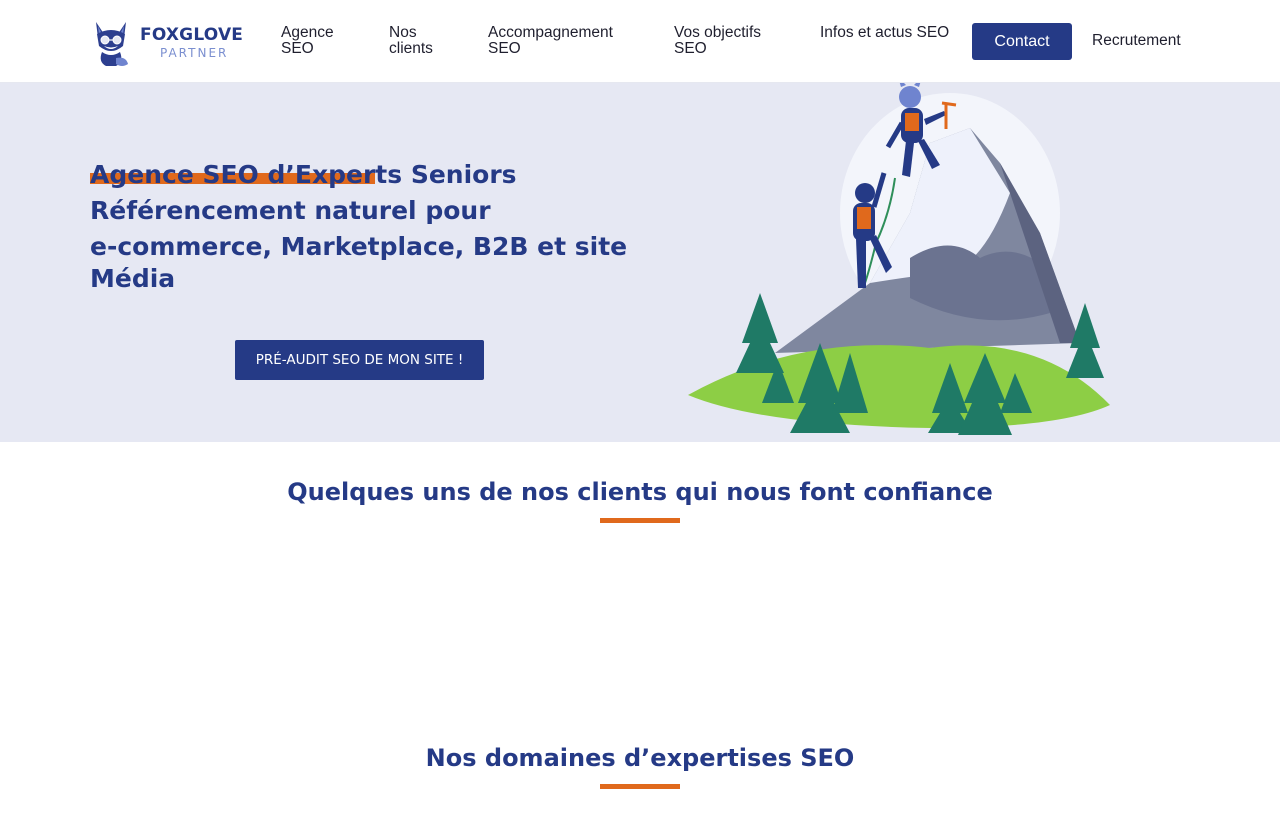 The width and height of the screenshot is (1280, 815). Describe the element at coordinates (640, 758) in the screenshot. I see `expertise-section-title: Nos domaines d’expertises SEO` at that location.